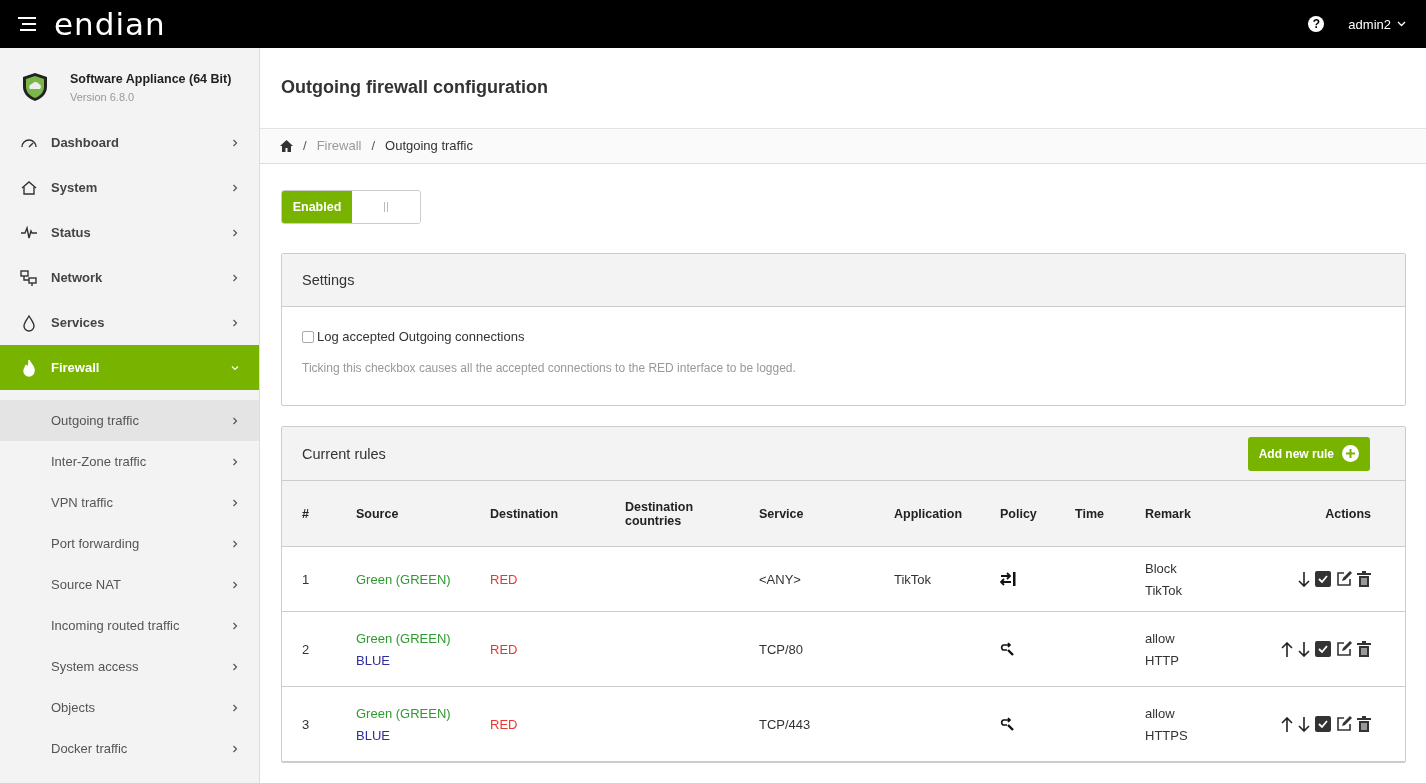 This screenshot has width=1426, height=783. I want to click on column-header: Time, so click(1090, 513).